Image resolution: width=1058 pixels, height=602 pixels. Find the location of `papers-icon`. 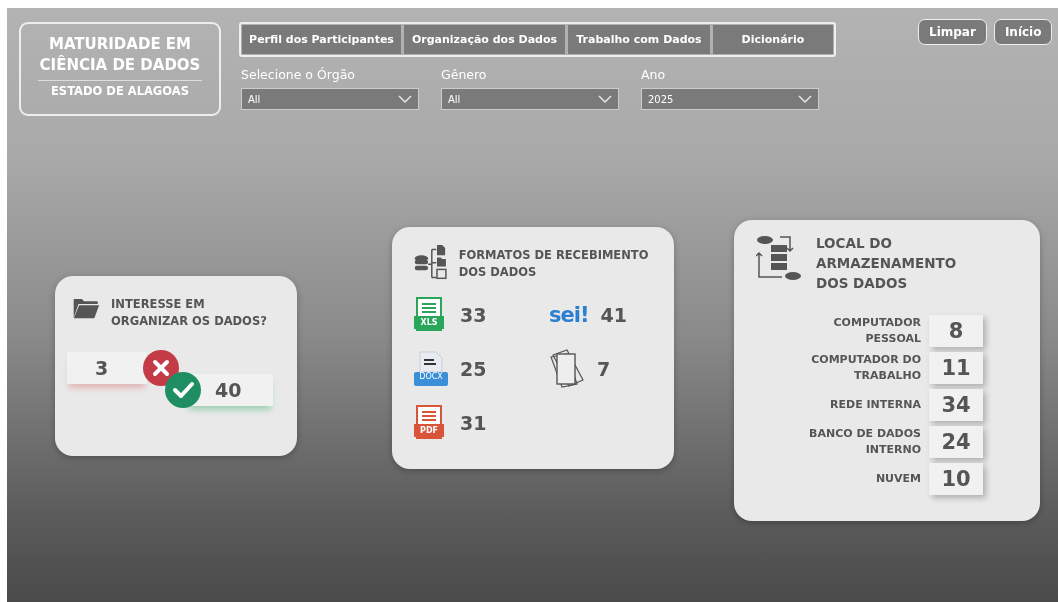

papers-icon is located at coordinates (567, 369).